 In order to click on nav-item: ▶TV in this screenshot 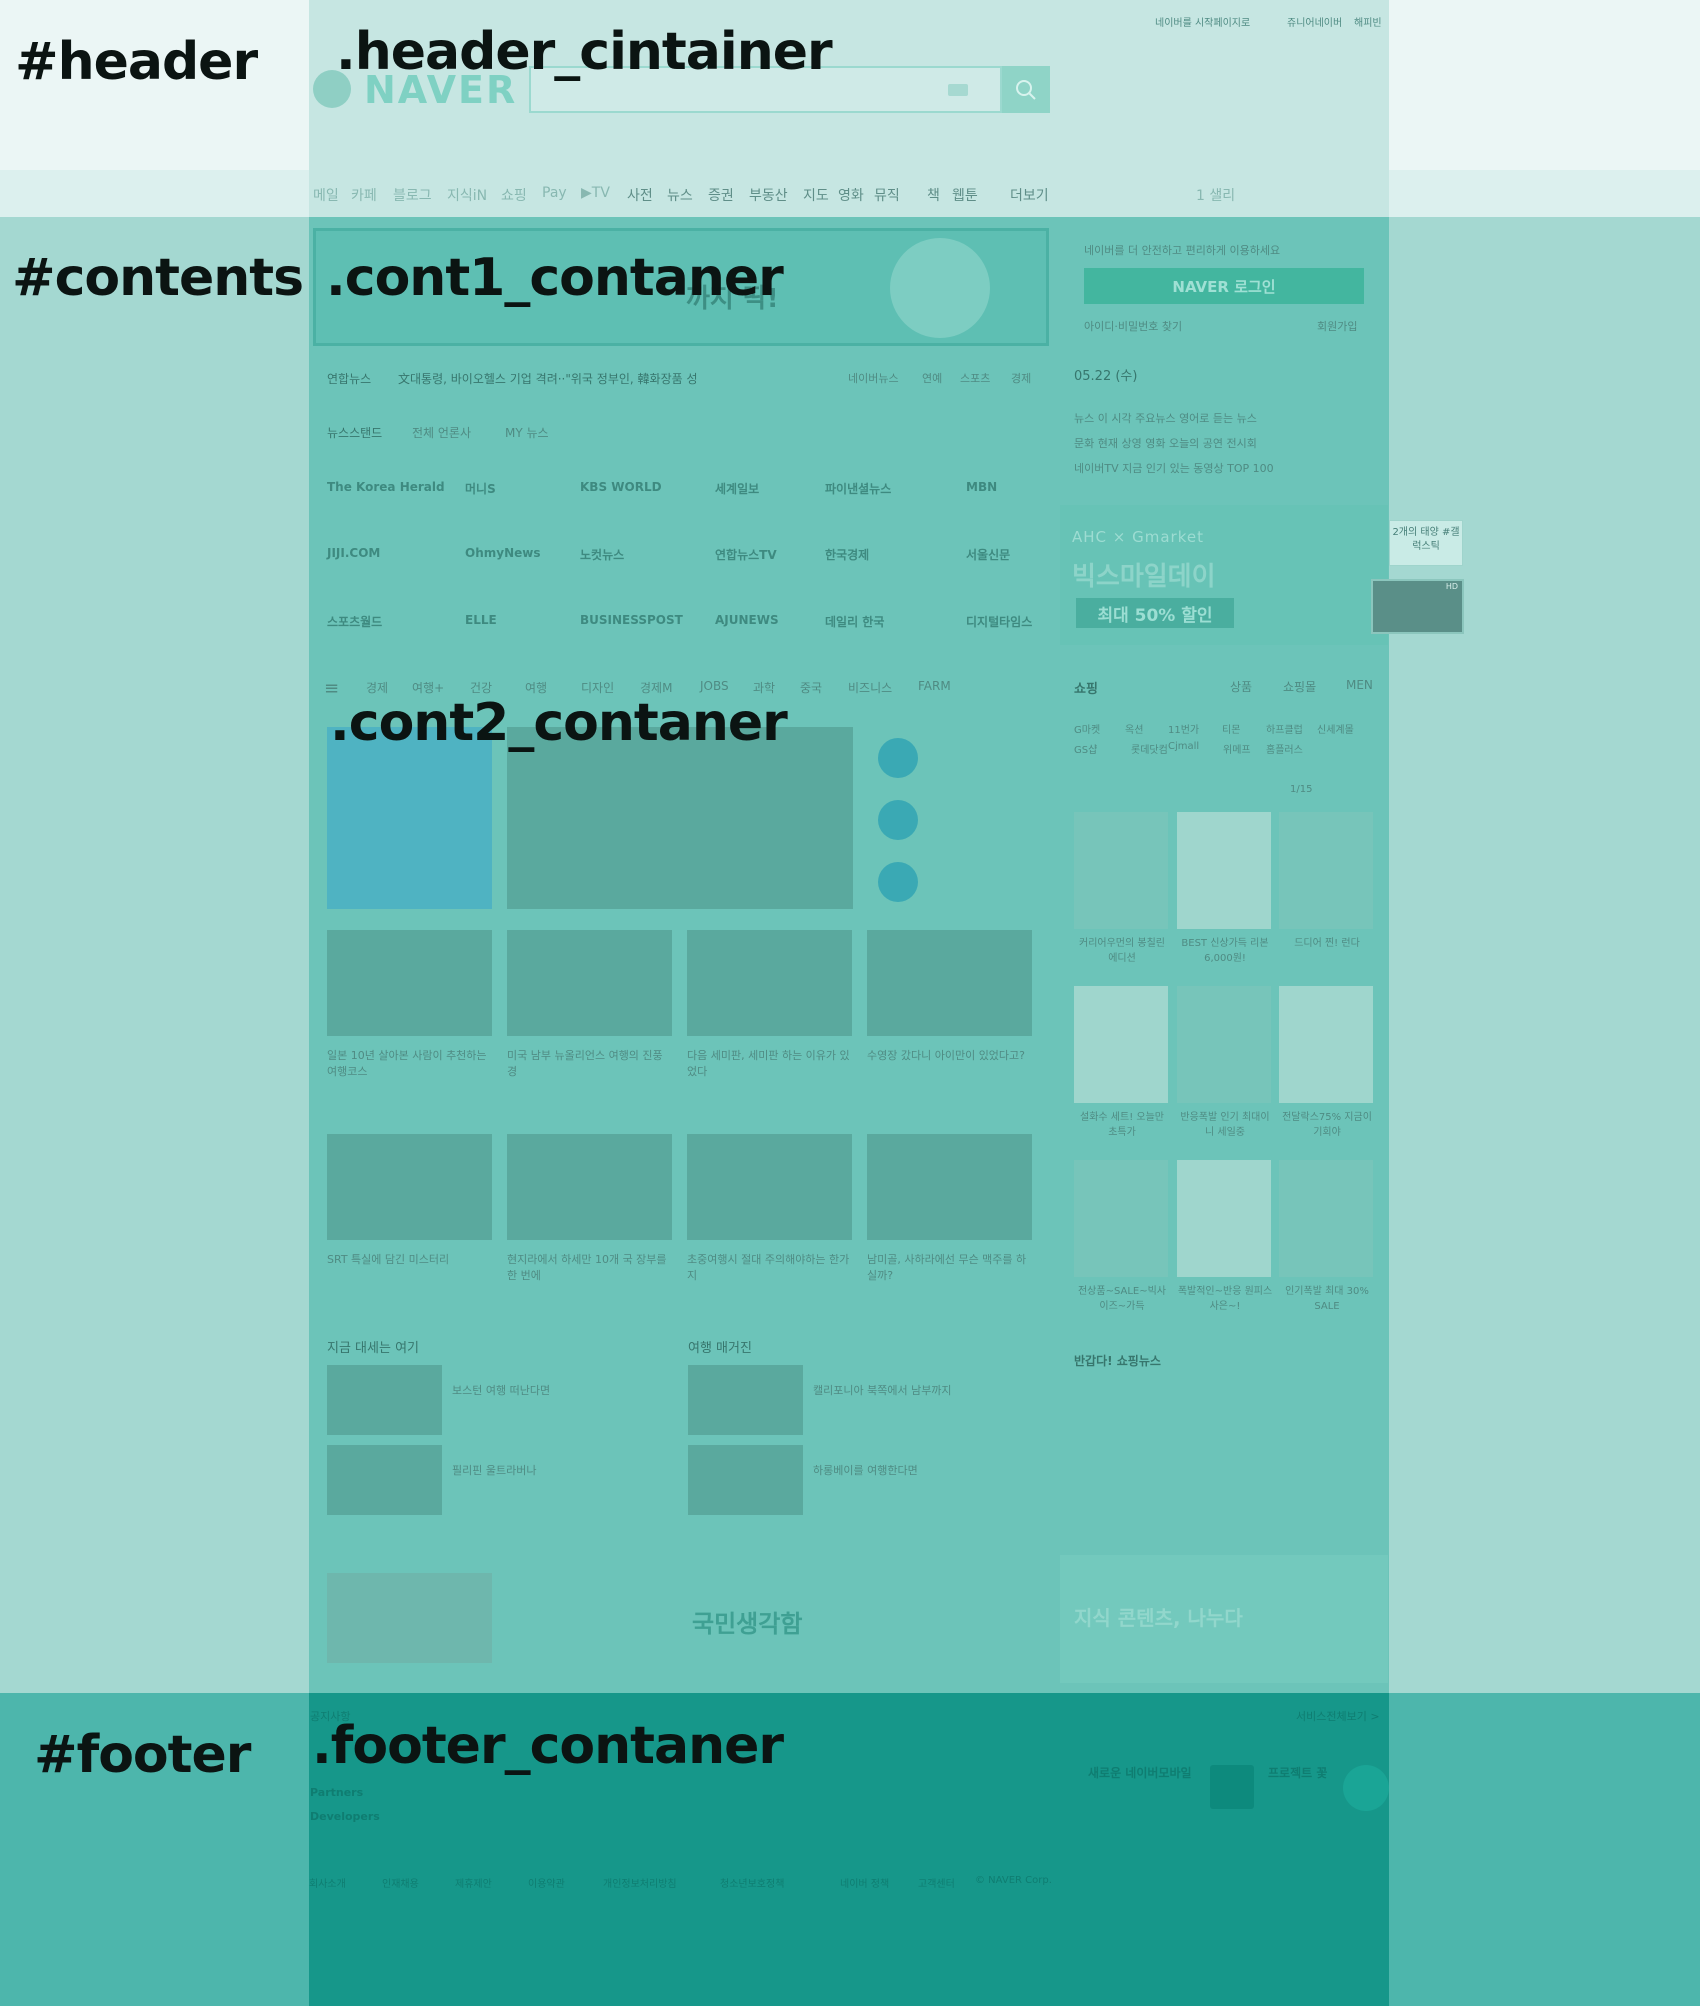, I will do `click(595, 193)`.